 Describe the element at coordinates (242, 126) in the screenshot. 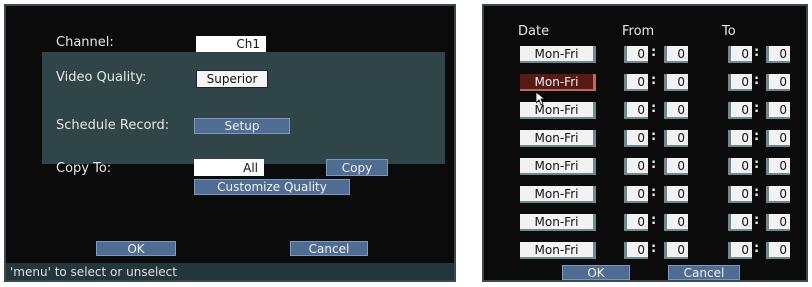

I see `setup-button: Setup` at that location.